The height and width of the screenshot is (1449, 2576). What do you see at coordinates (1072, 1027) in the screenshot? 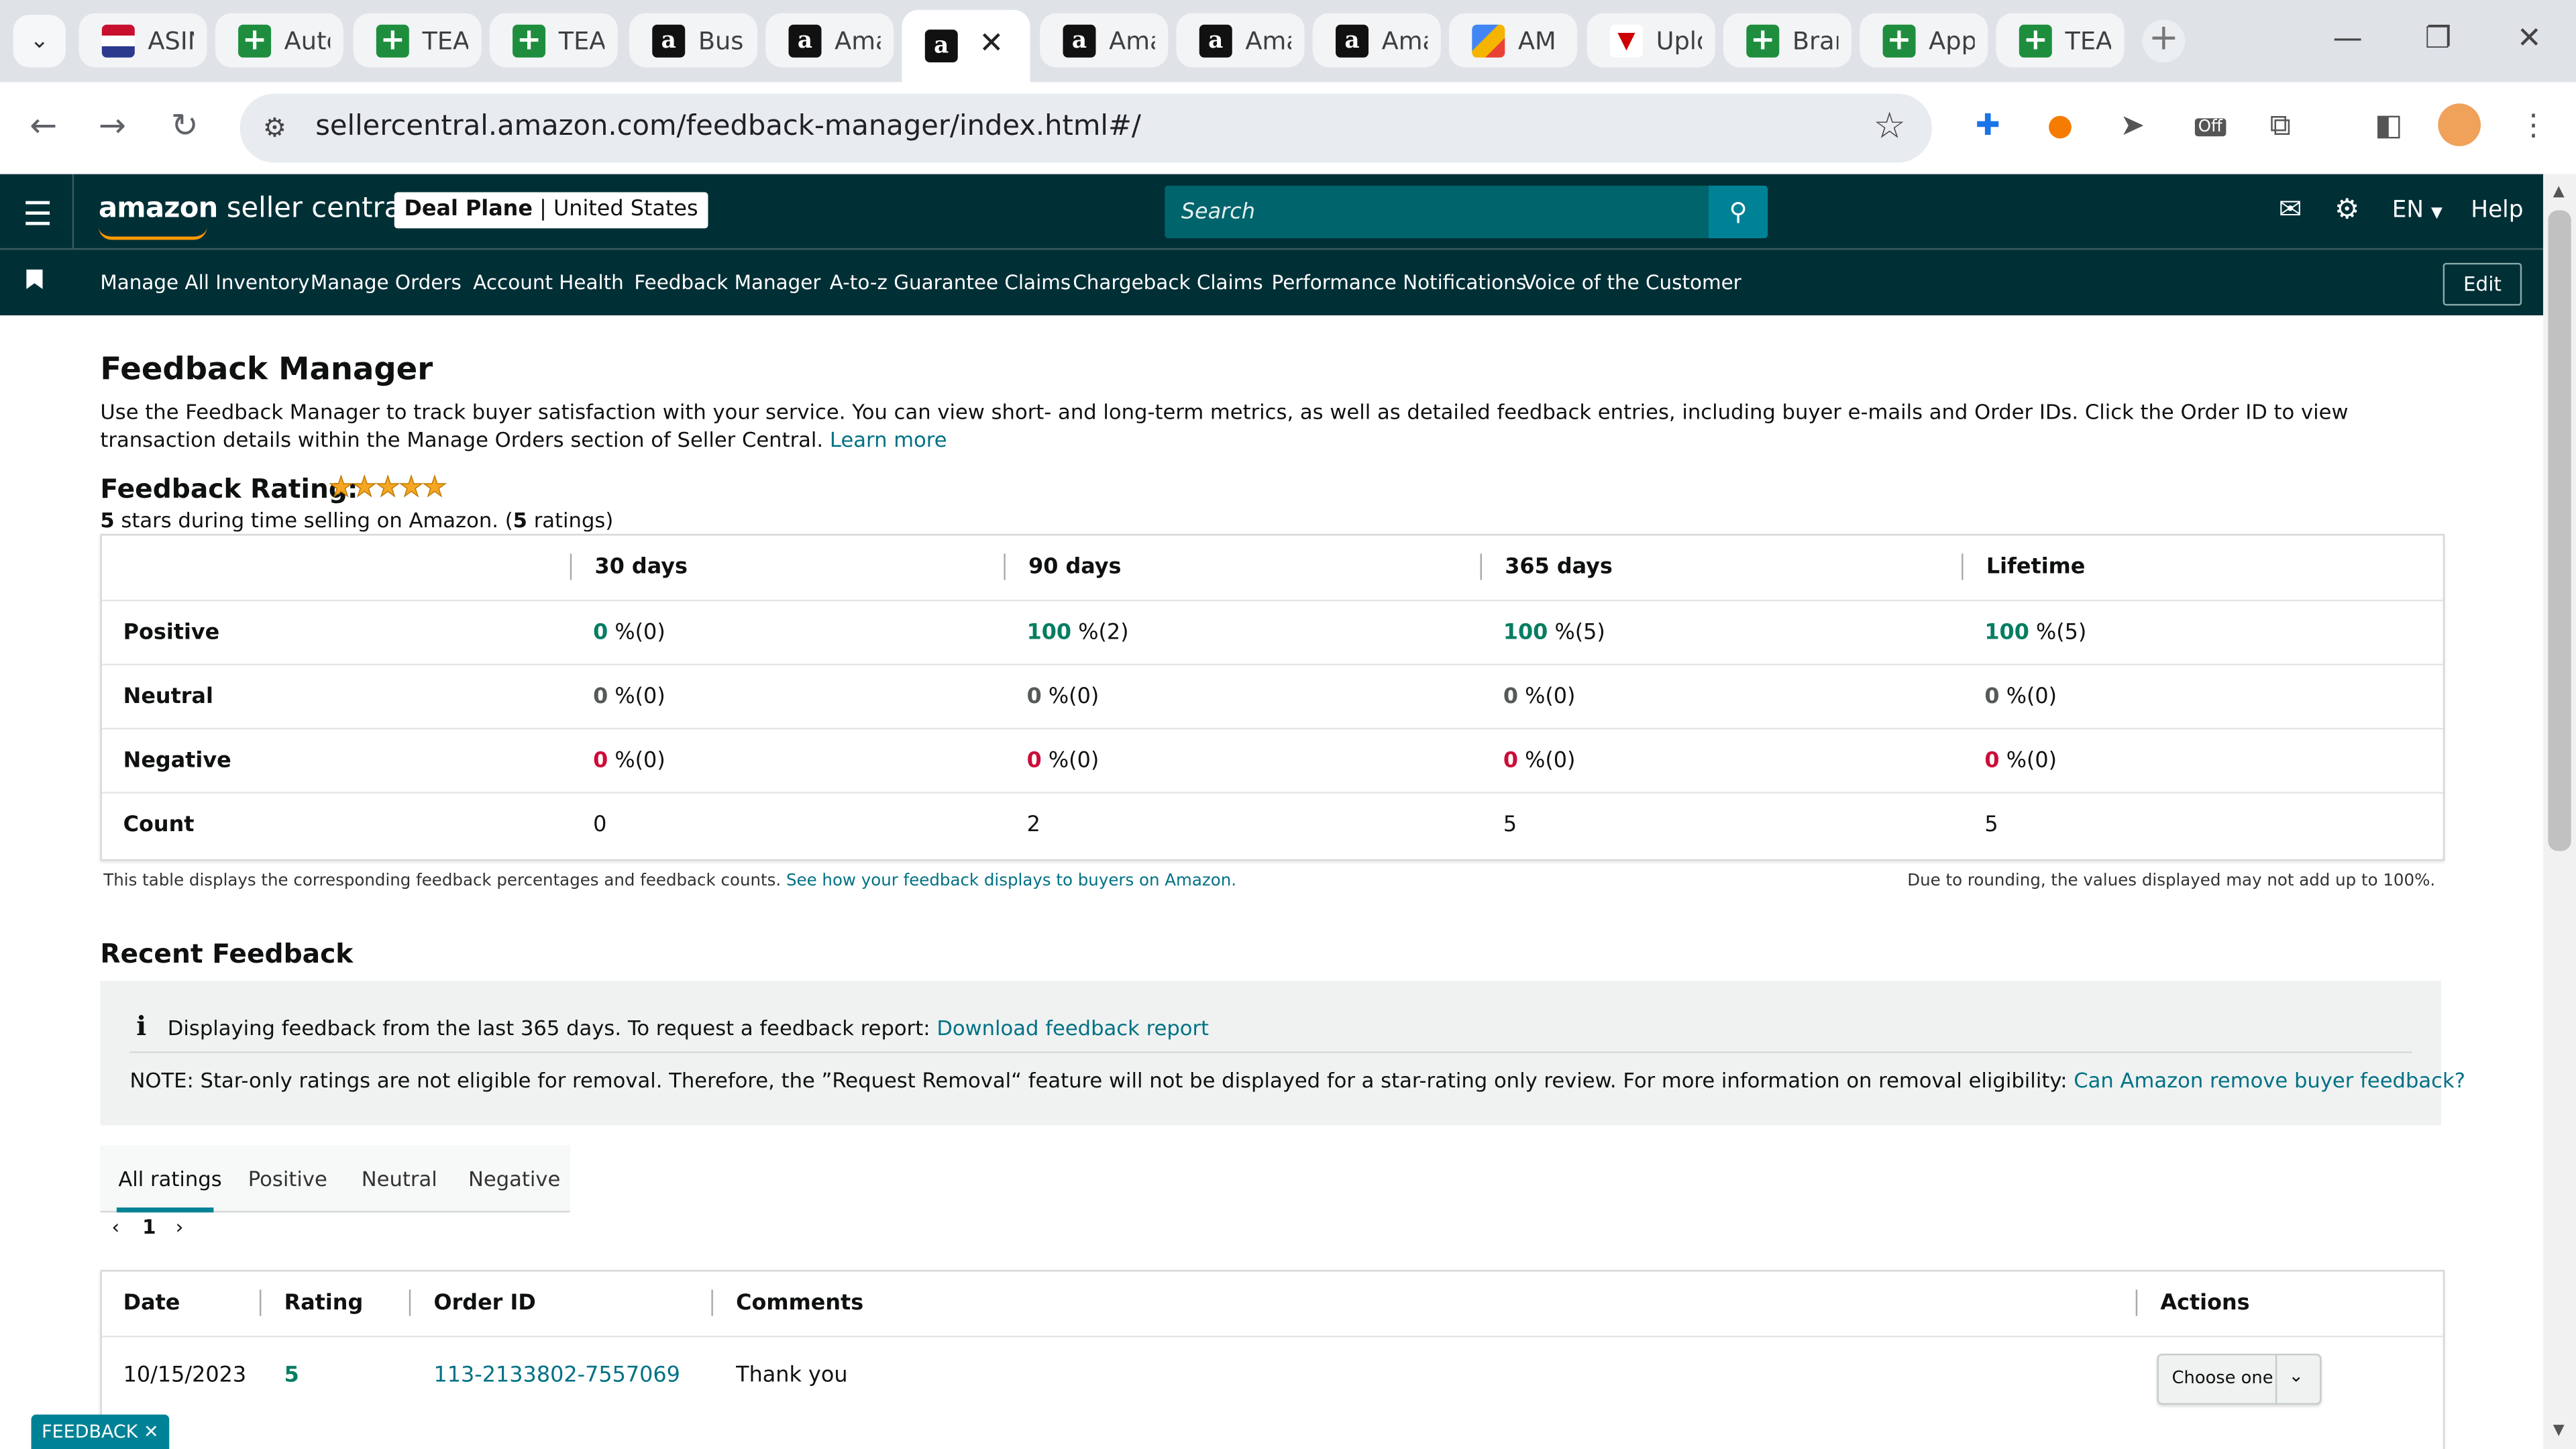
I see `download-report-link: Download feedback report` at bounding box center [1072, 1027].